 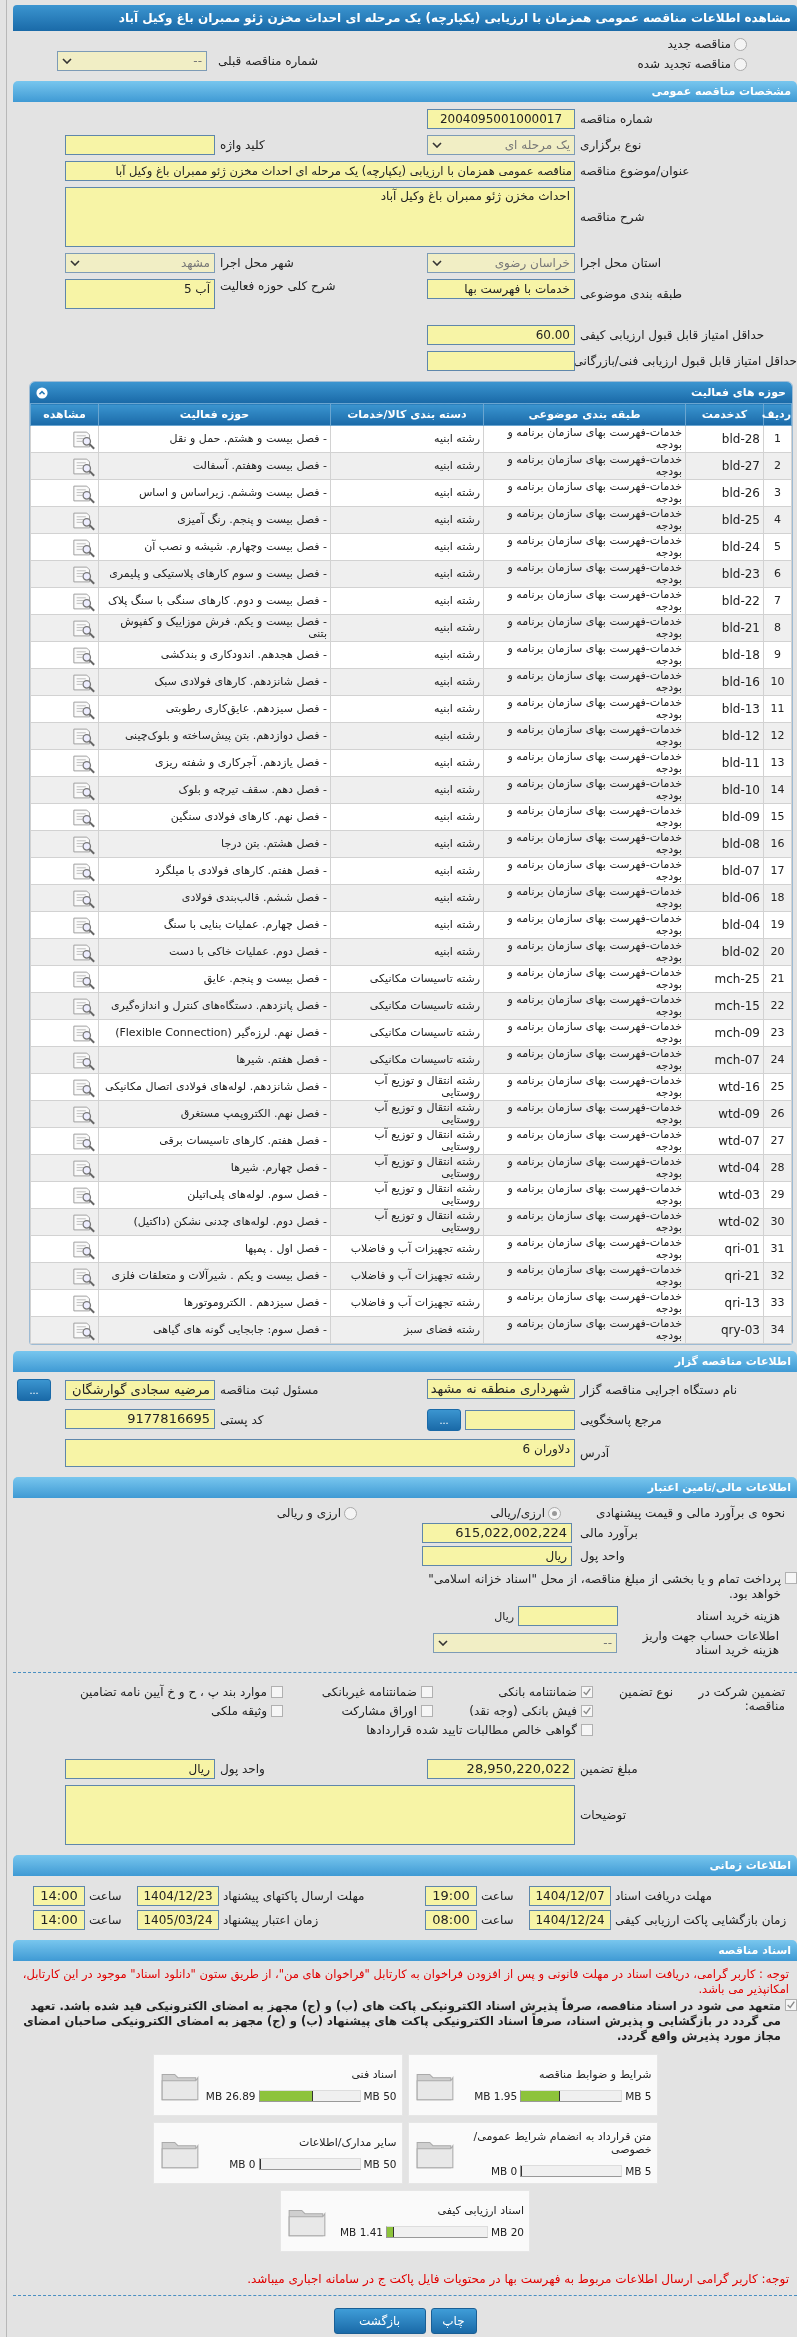 I want to click on select-field: مشهد, so click(x=140, y=263).